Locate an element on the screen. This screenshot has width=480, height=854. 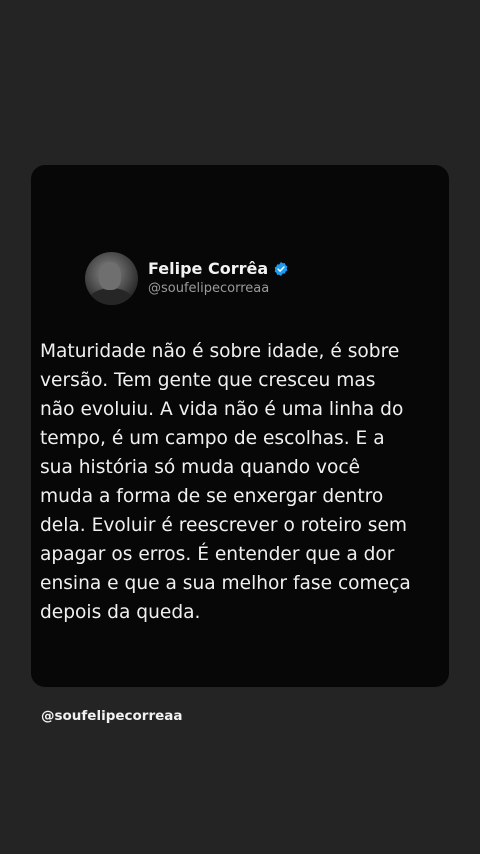
verified-badge-icon is located at coordinates (281, 269).